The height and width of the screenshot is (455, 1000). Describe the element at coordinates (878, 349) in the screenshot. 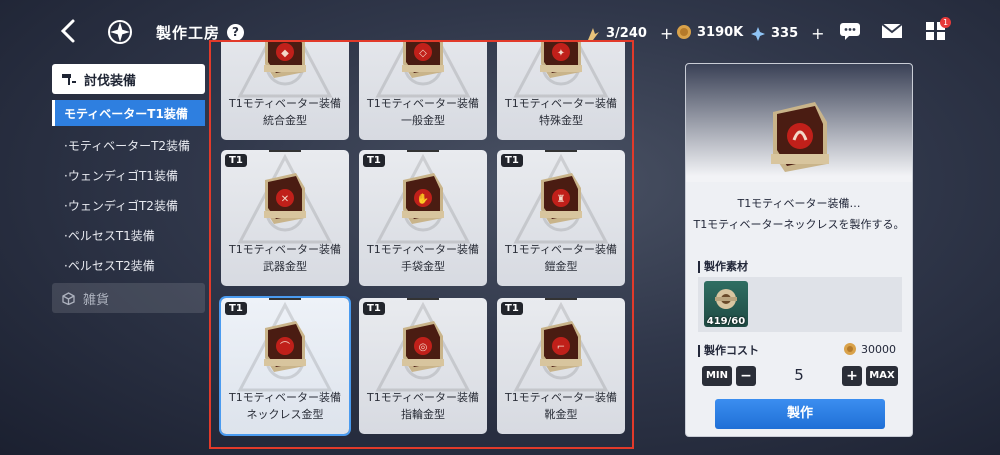

I see `cost-amount: 30000` at that location.